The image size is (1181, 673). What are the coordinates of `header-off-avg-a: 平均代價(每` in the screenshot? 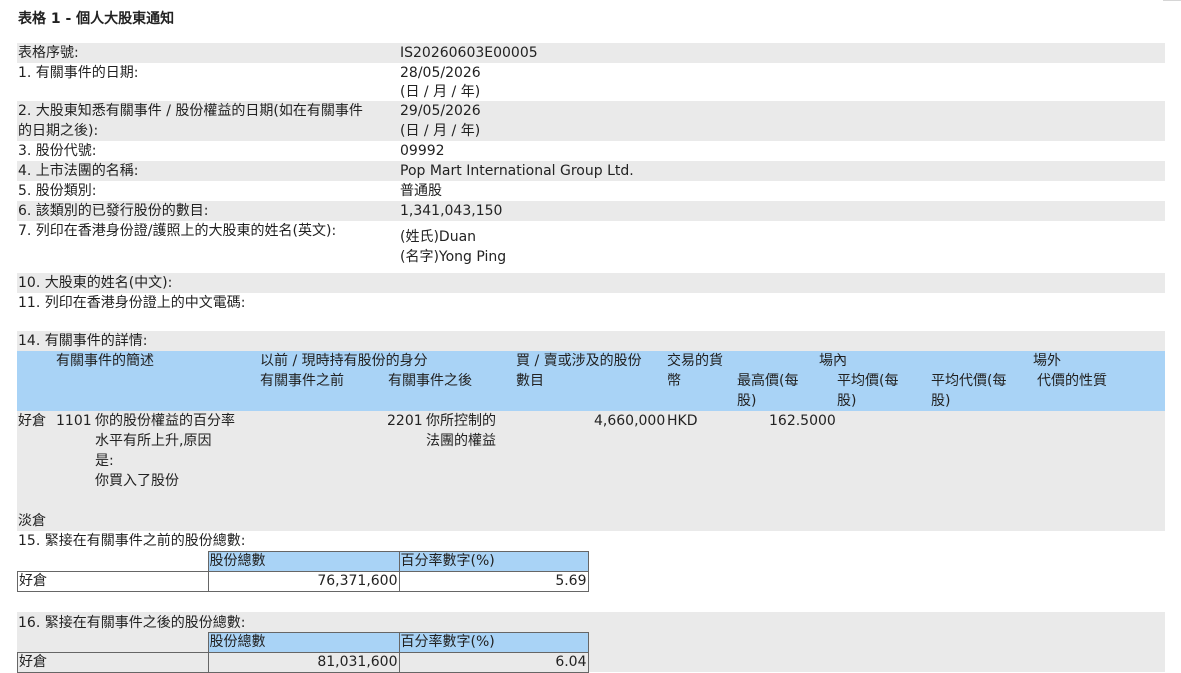 It's located at (969, 381).